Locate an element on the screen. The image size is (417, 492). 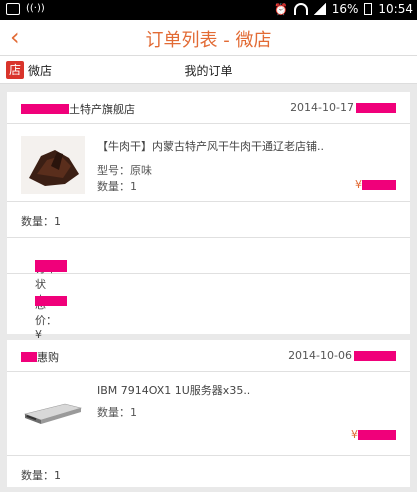
server-image is located at coordinates (53, 413).